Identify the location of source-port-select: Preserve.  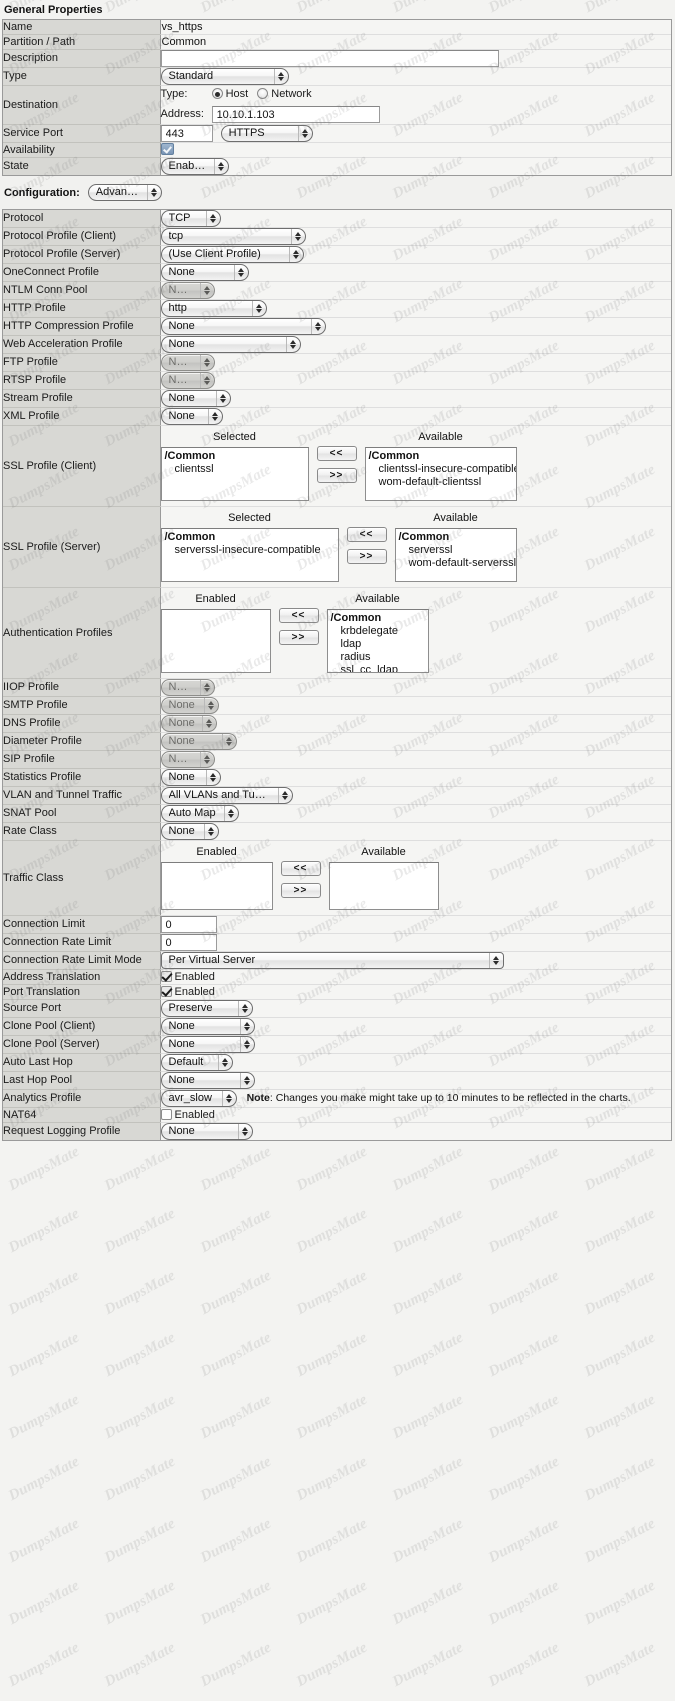
(206, 1008).